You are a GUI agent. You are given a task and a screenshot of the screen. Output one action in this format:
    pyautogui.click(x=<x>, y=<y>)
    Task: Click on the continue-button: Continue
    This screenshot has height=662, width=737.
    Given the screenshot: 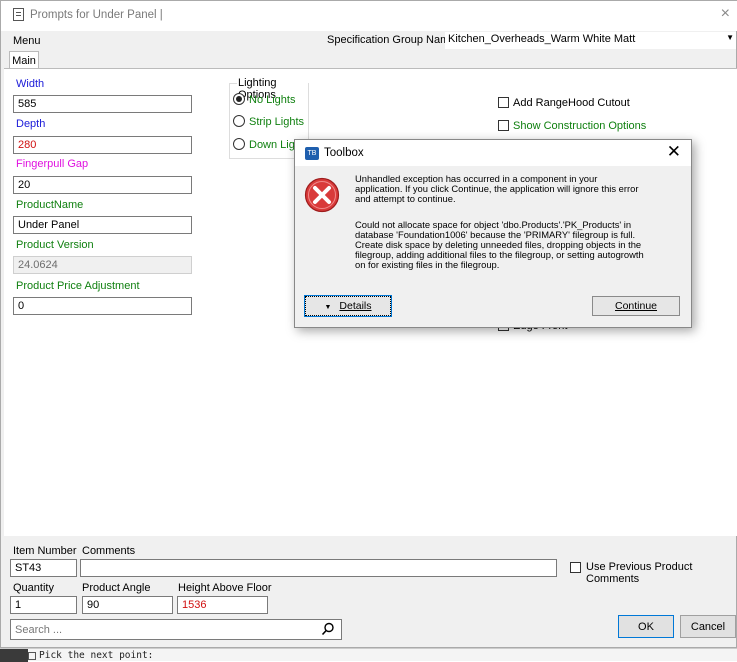 What is the action you would take?
    pyautogui.click(x=636, y=306)
    